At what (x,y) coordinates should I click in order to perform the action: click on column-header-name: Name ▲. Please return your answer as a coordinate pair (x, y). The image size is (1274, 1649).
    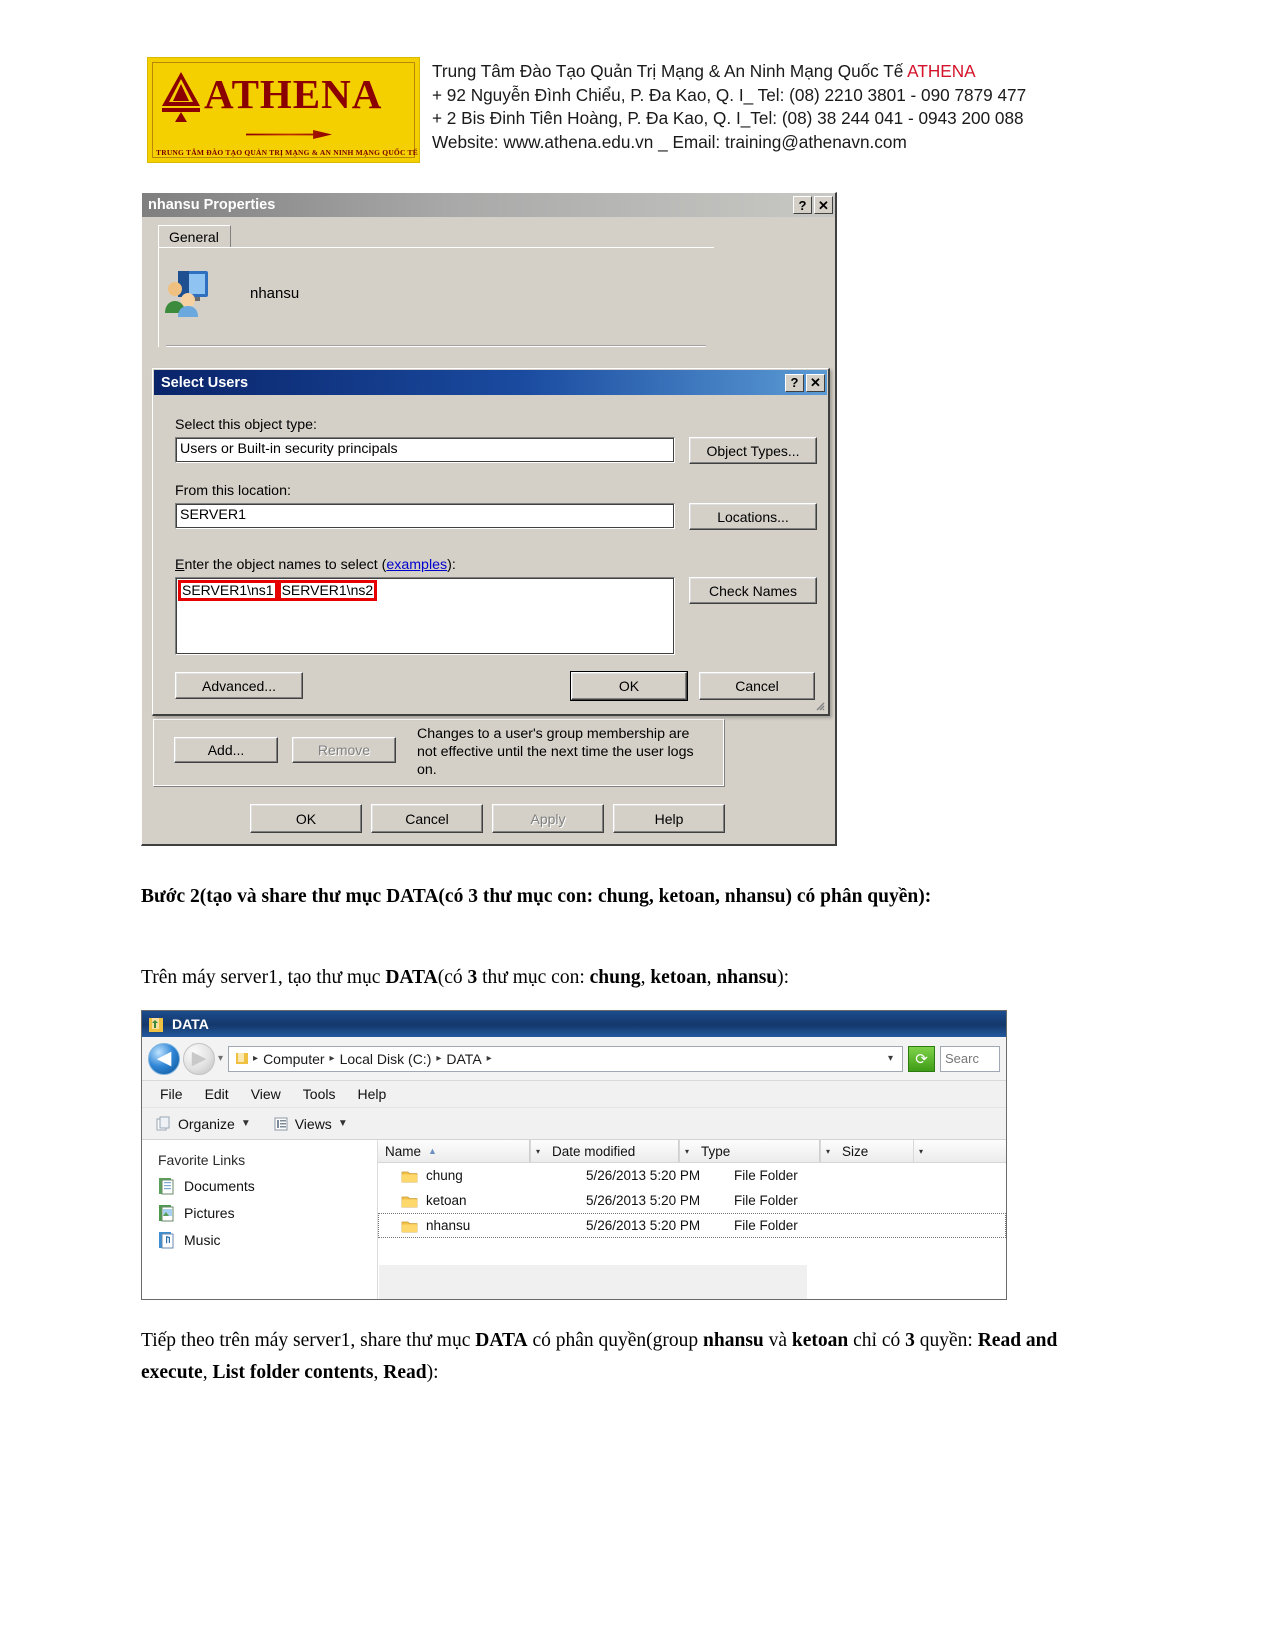
    Looking at the image, I should click on (454, 1151).